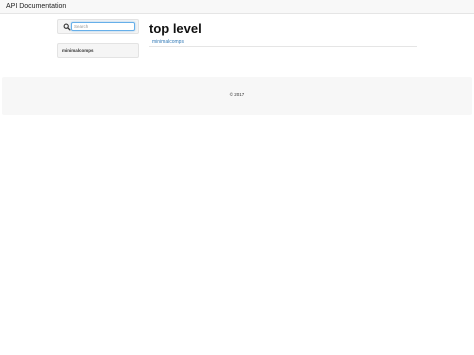 This screenshot has height=355, width=474. What do you see at coordinates (175, 28) in the screenshot?
I see `page-title: top level` at bounding box center [175, 28].